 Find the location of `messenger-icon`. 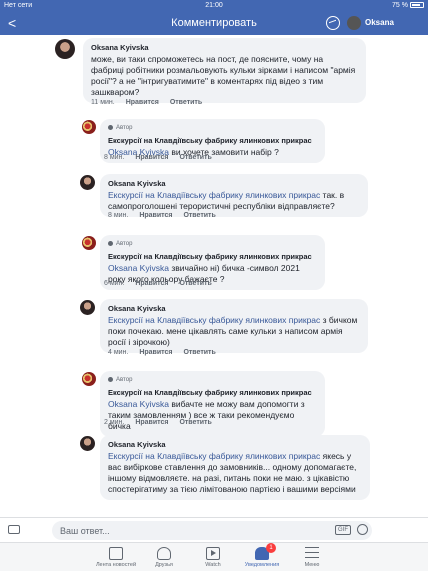

messenger-icon is located at coordinates (333, 23).